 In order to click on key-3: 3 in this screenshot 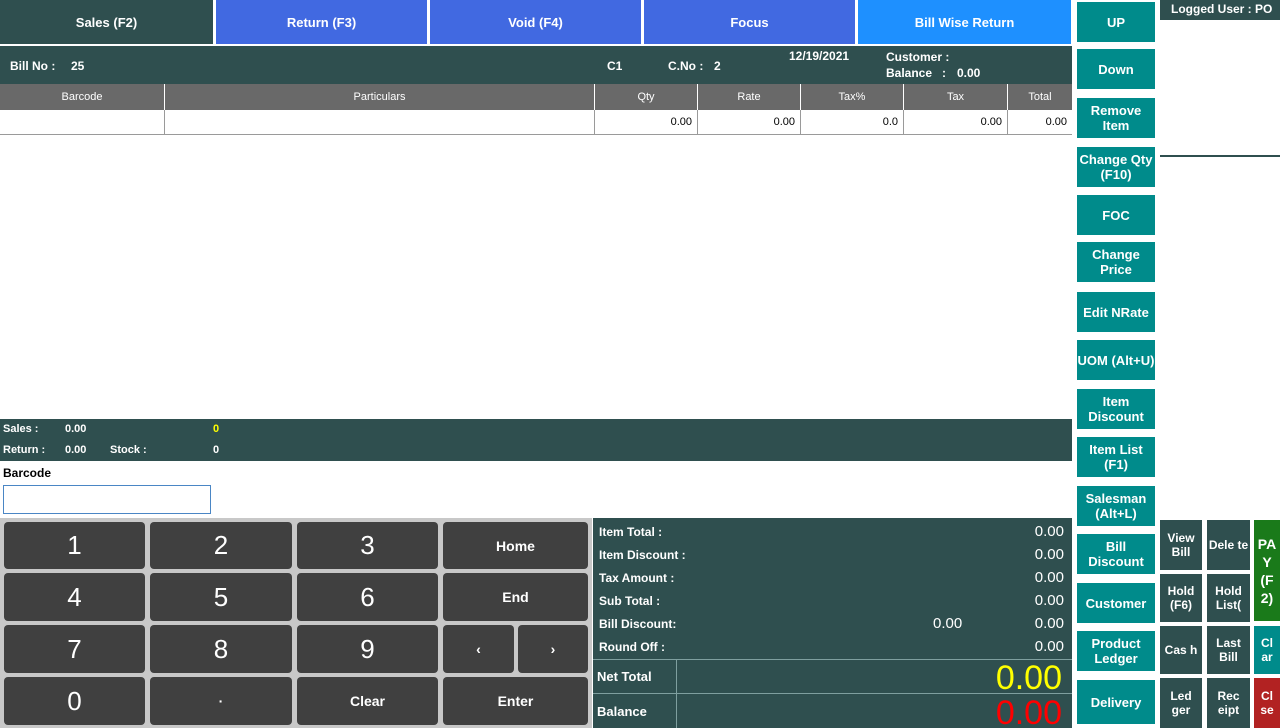, I will do `click(367, 545)`.